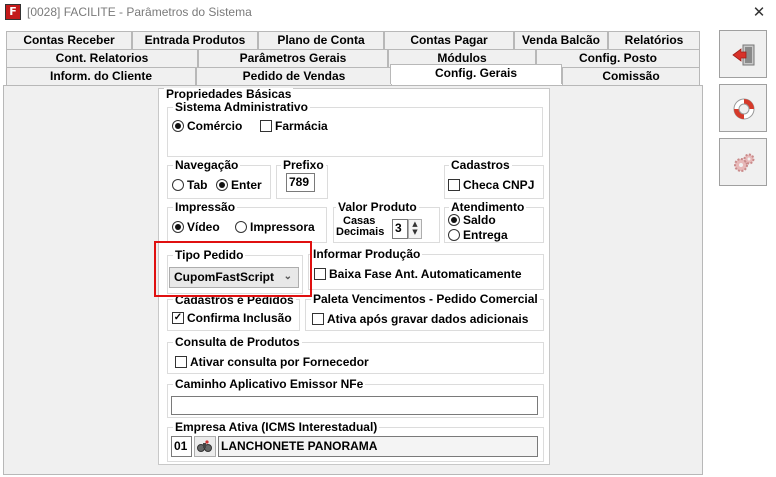  Describe the element at coordinates (360, 232) in the screenshot. I see `decimais-label: Decimais` at that location.